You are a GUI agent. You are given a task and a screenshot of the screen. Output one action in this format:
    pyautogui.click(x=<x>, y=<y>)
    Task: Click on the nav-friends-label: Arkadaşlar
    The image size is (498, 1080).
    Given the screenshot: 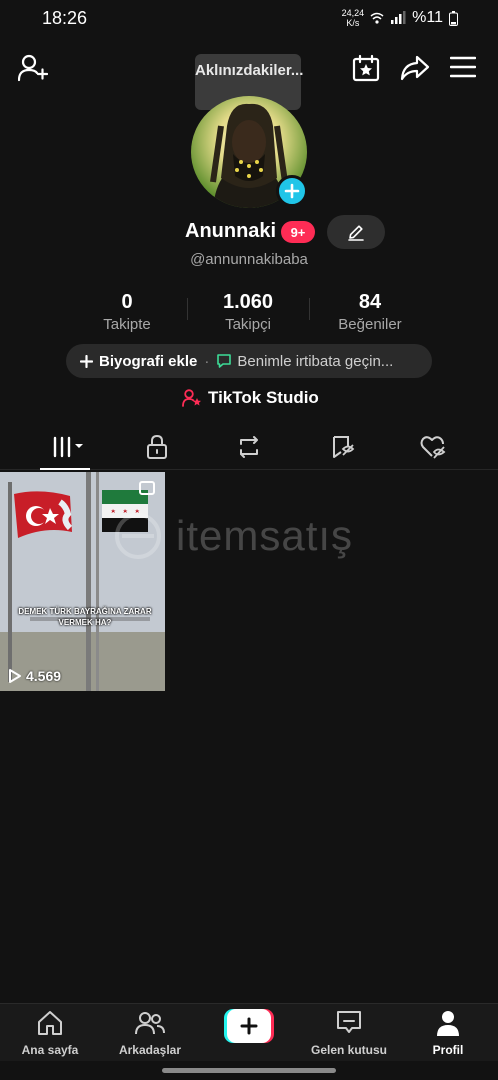 What is the action you would take?
    pyautogui.click(x=150, y=1050)
    